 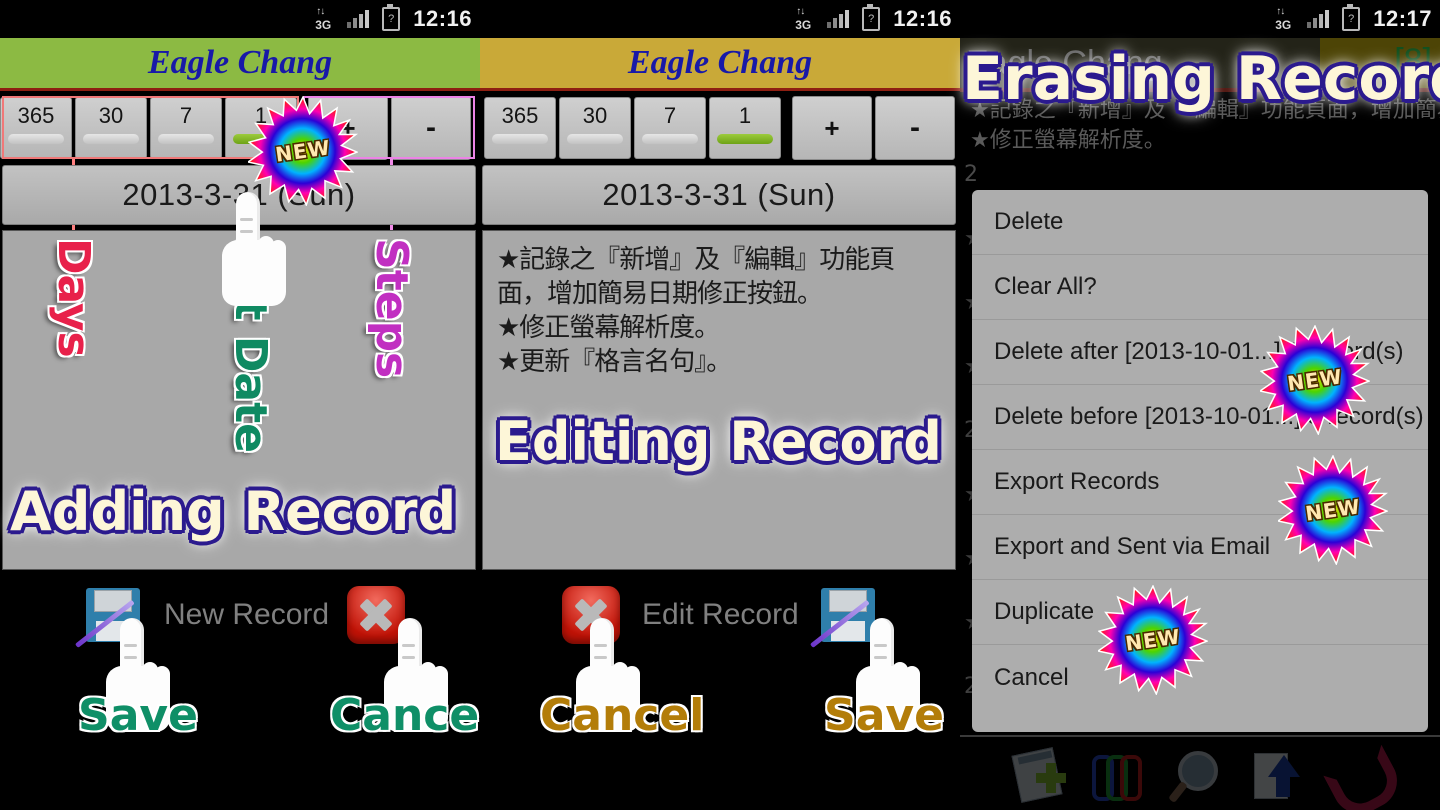 I want to click on magnifier-icon, so click(x=1196, y=776).